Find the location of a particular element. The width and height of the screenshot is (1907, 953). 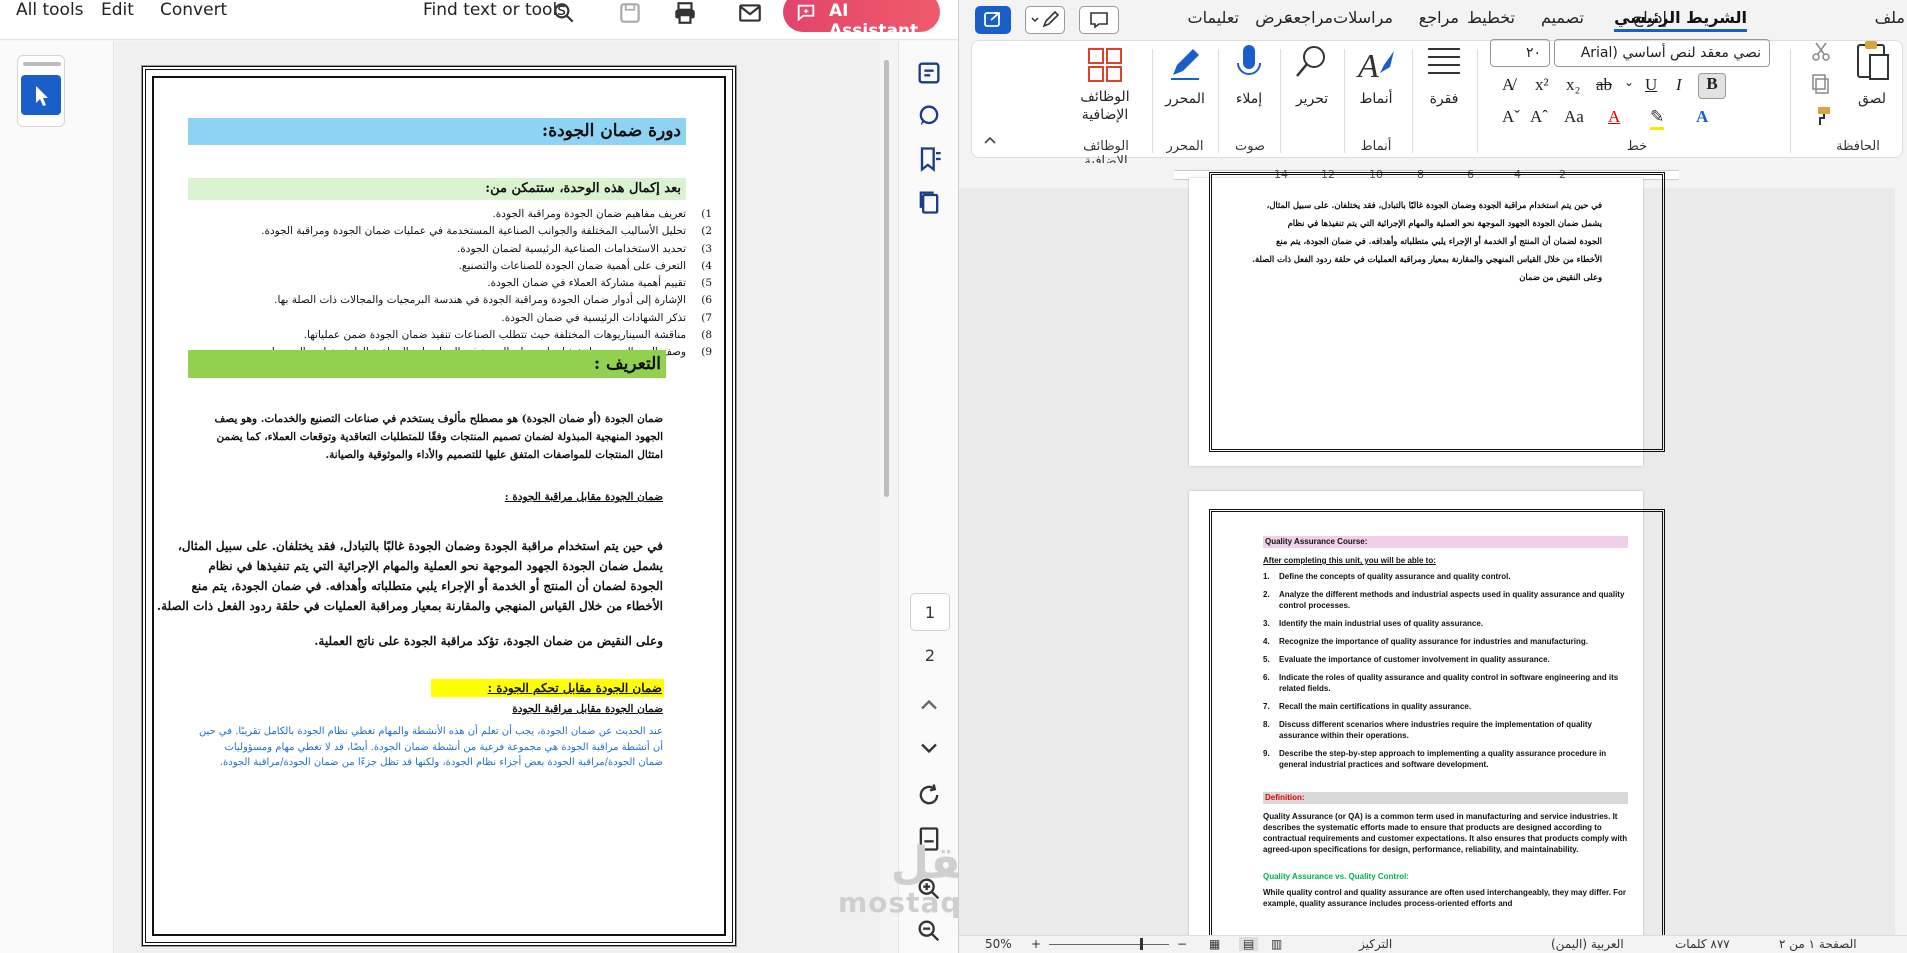

text-effects-icon: A is located at coordinates (1702, 117).